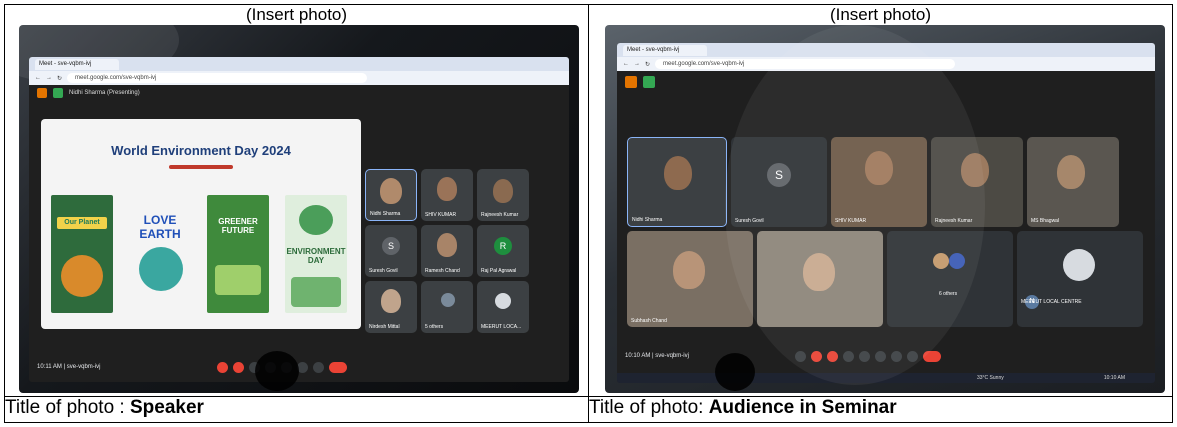 This screenshot has width=1177, height=427. Describe the element at coordinates (447, 251) in the screenshot. I see `participant-tile: Ramesh Chand` at that location.